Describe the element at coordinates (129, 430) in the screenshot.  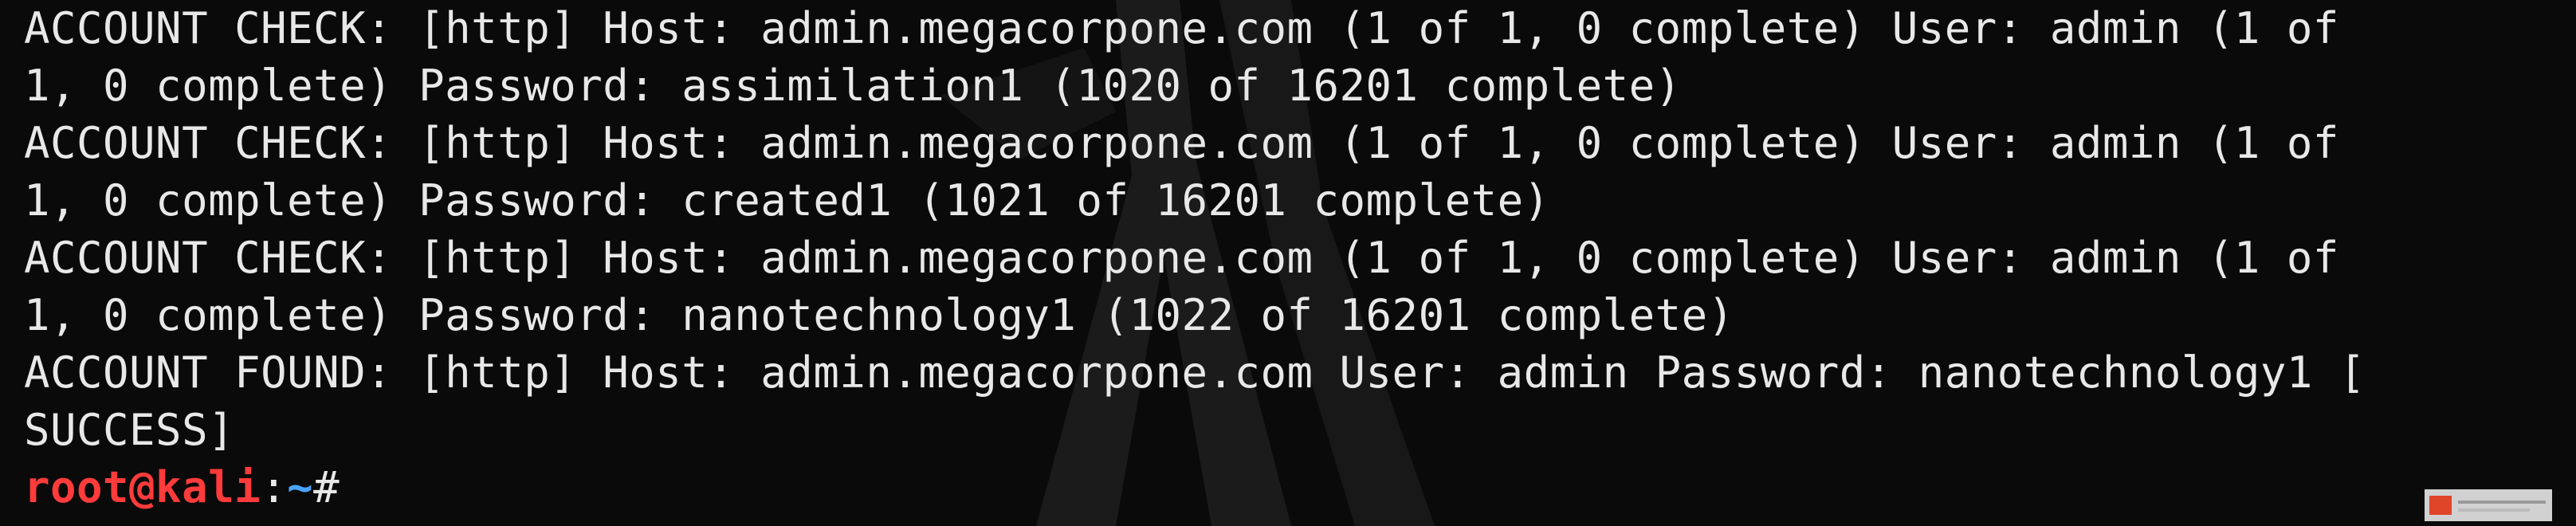
I see `output-line: SUCCESS]` at that location.